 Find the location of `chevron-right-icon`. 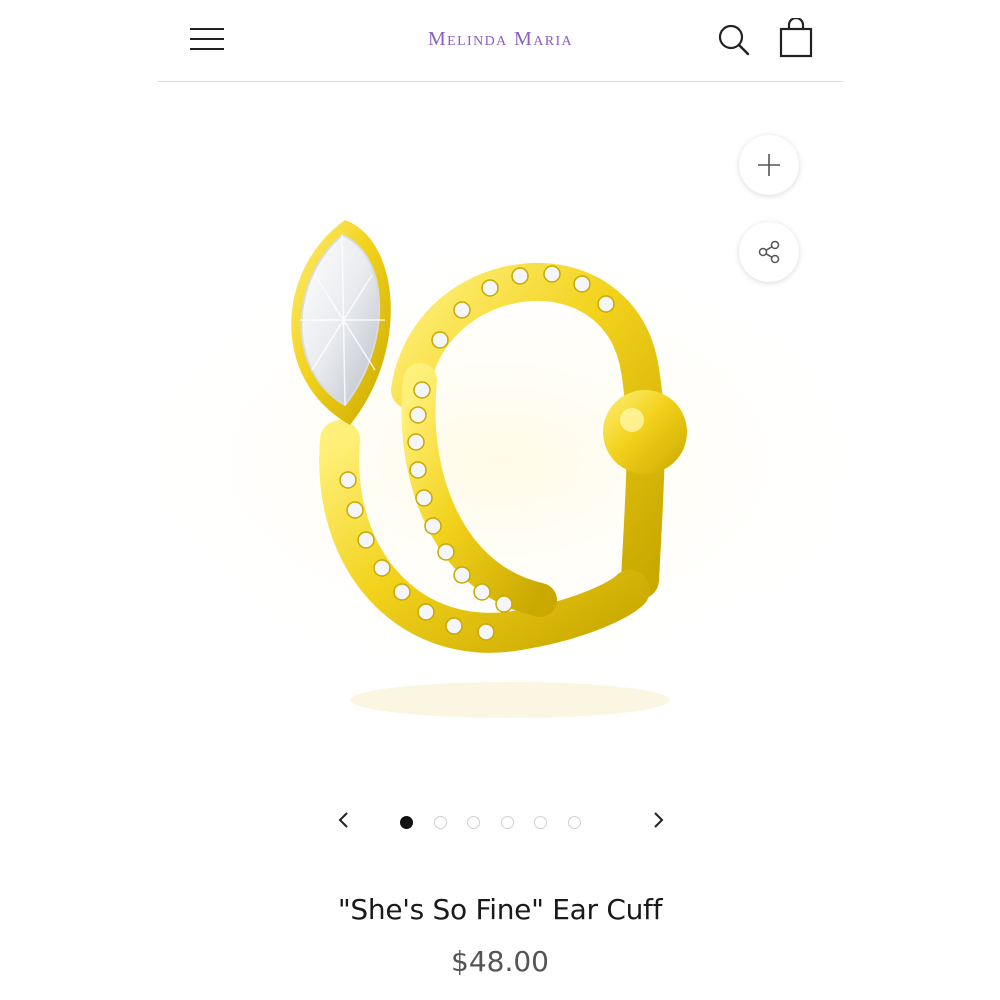

chevron-right-icon is located at coordinates (659, 820).